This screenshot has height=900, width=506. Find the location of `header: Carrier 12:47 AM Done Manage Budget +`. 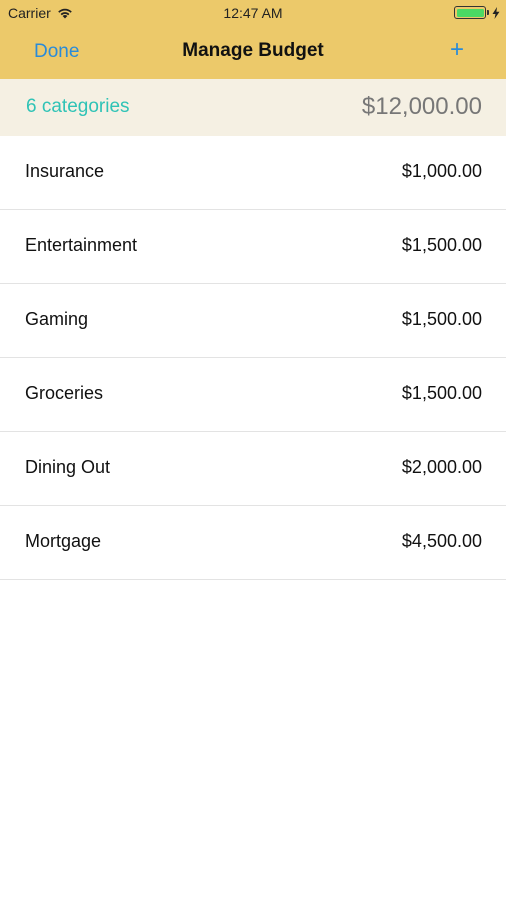

header: Carrier 12:47 AM Done Manage Budget + is located at coordinates (253, 39).